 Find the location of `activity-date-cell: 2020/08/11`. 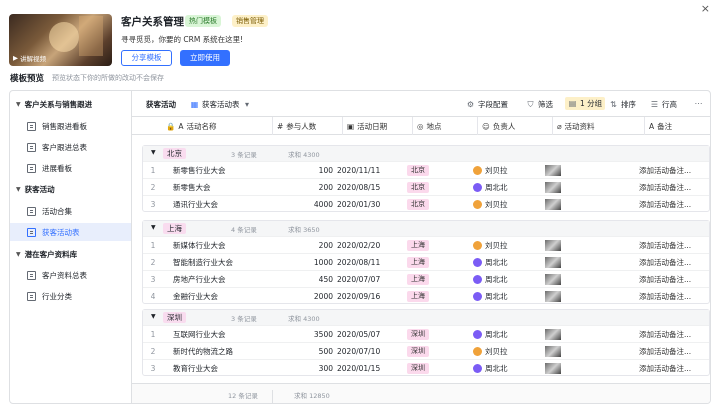

activity-date-cell: 2020/08/11 is located at coordinates (358, 262).